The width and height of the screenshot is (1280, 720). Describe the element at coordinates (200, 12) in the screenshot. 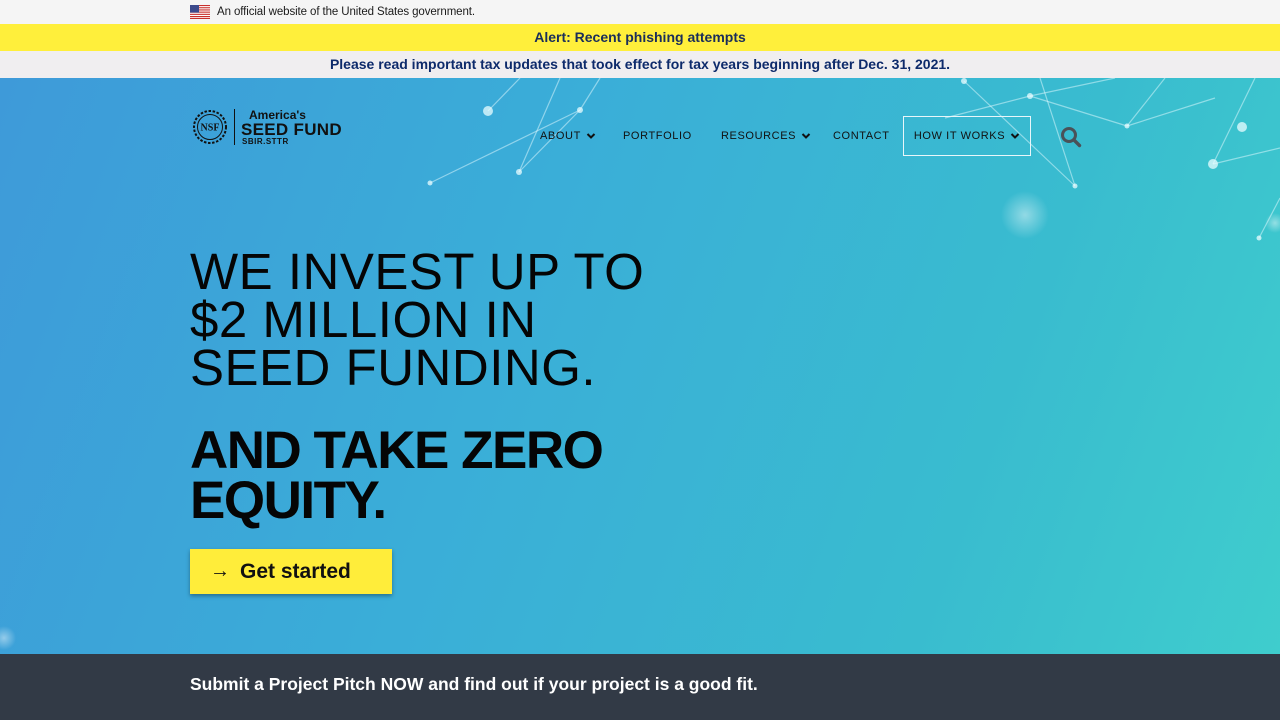

I see `us-flag-icon` at that location.